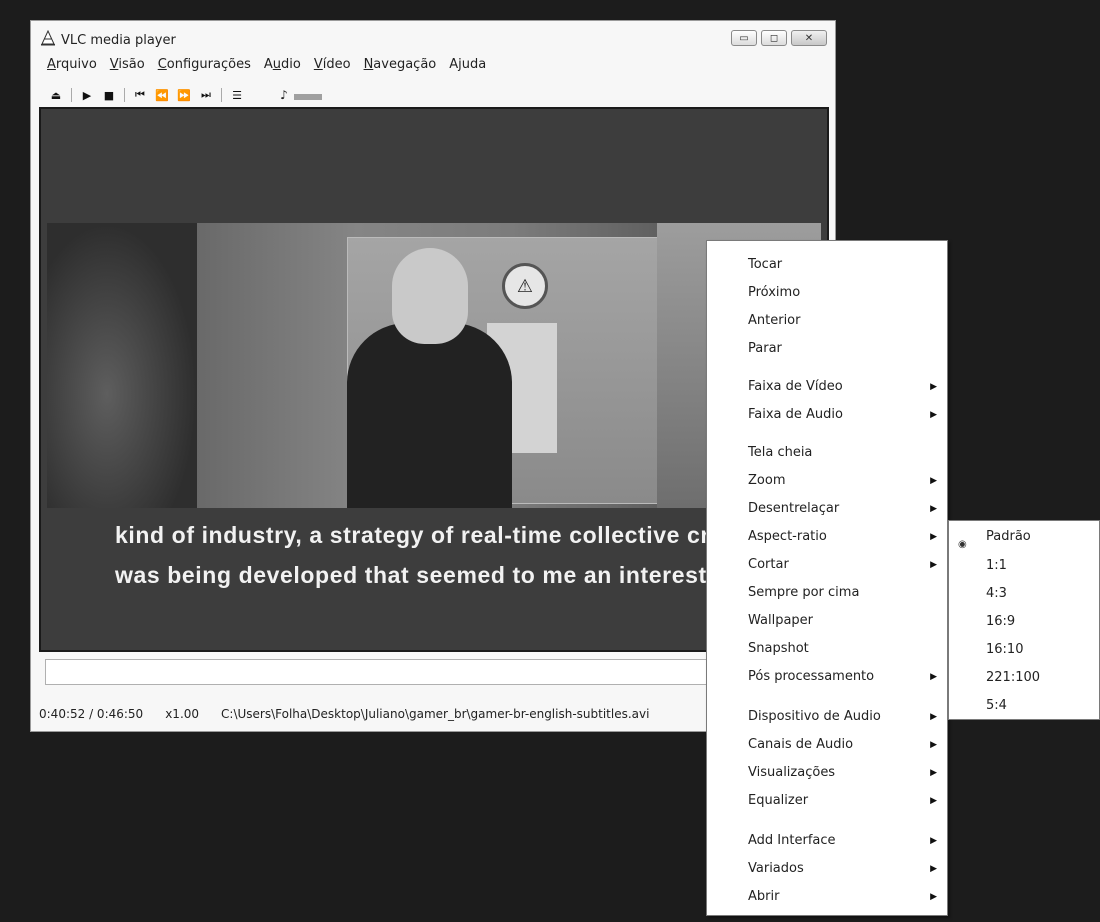 This screenshot has width=1100, height=922. Describe the element at coordinates (793, 508) in the screenshot. I see `ctx-desentrelacar: Desentrelaçar` at that location.